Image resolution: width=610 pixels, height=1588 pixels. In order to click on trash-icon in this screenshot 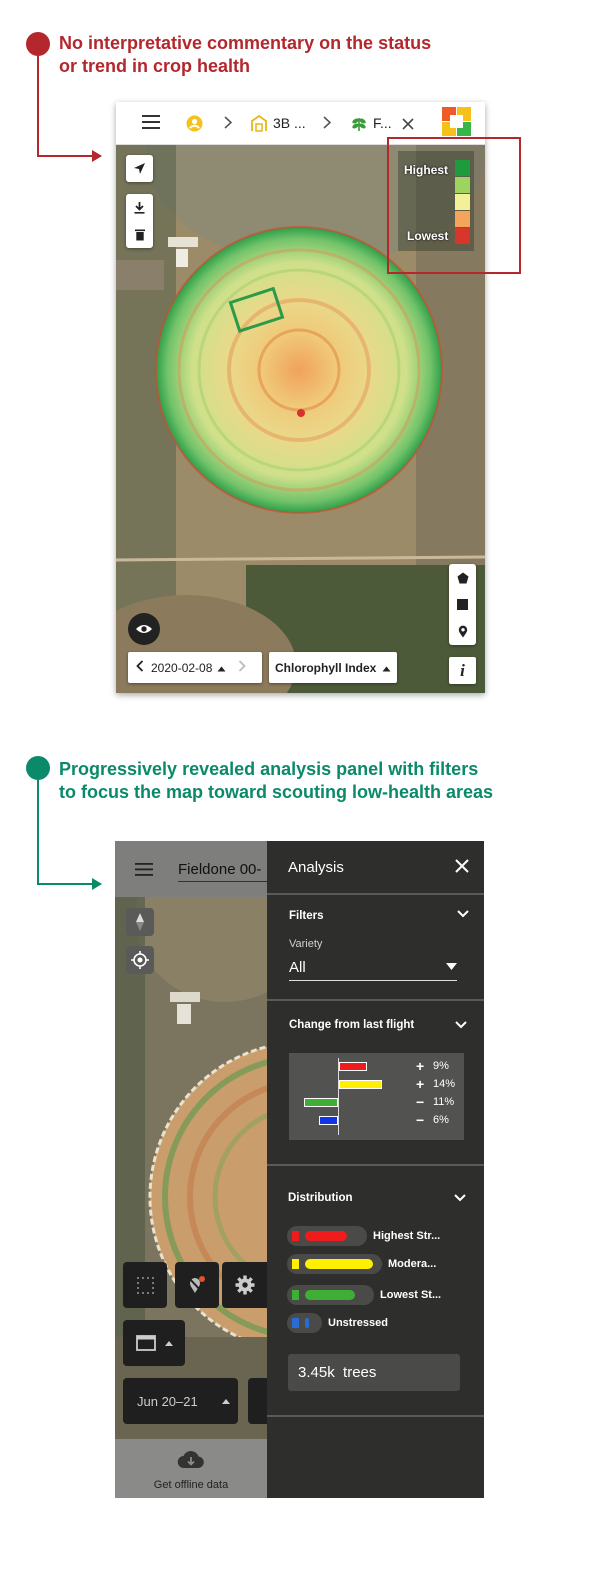, I will do `click(139, 235)`.